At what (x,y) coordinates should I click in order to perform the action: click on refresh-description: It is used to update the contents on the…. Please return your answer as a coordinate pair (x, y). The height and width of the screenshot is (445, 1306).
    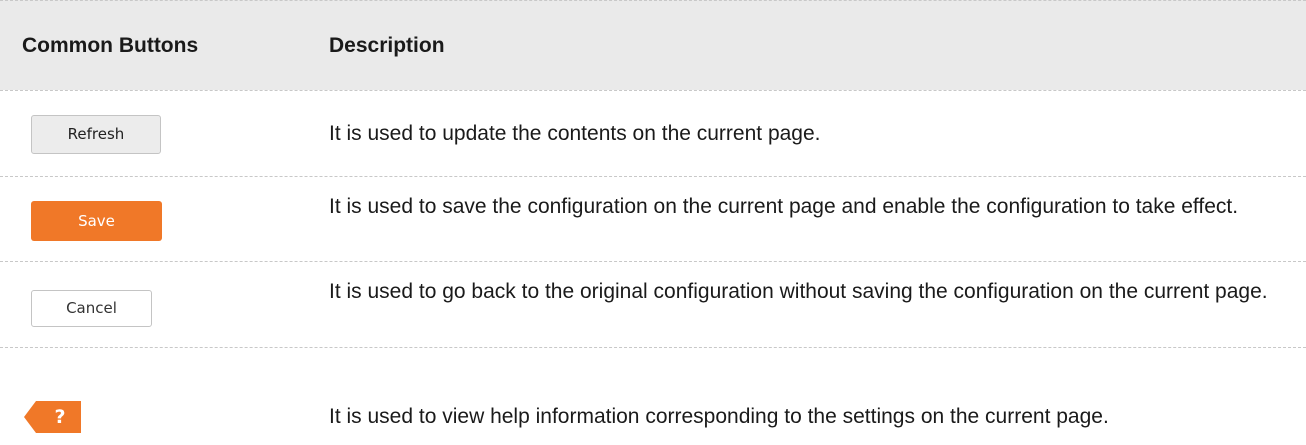
    Looking at the image, I should click on (575, 133).